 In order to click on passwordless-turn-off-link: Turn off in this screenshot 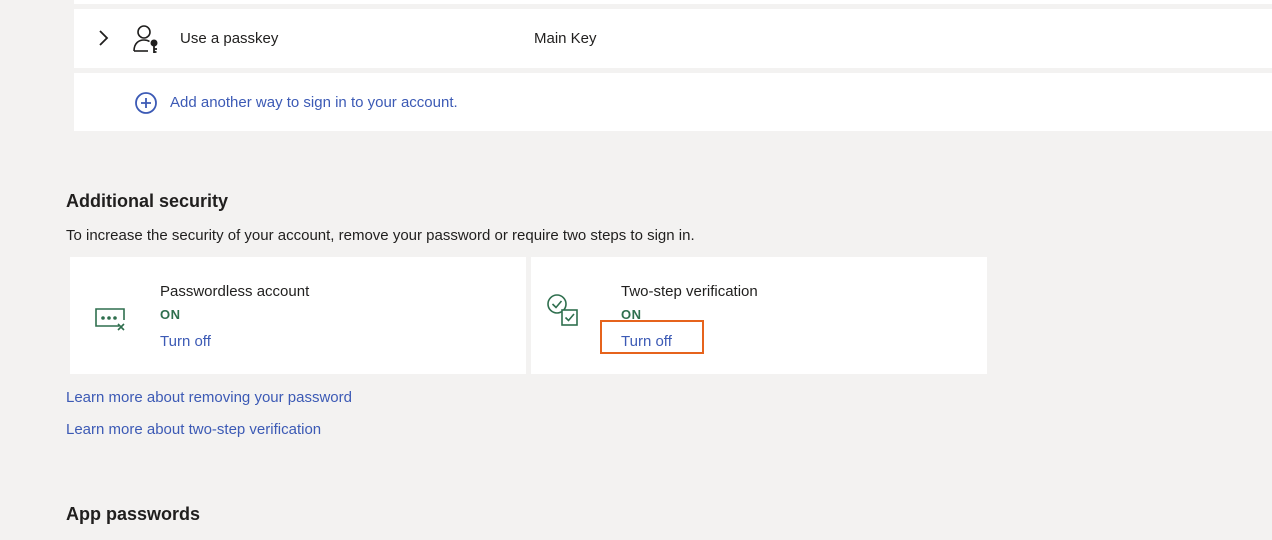, I will do `click(185, 341)`.